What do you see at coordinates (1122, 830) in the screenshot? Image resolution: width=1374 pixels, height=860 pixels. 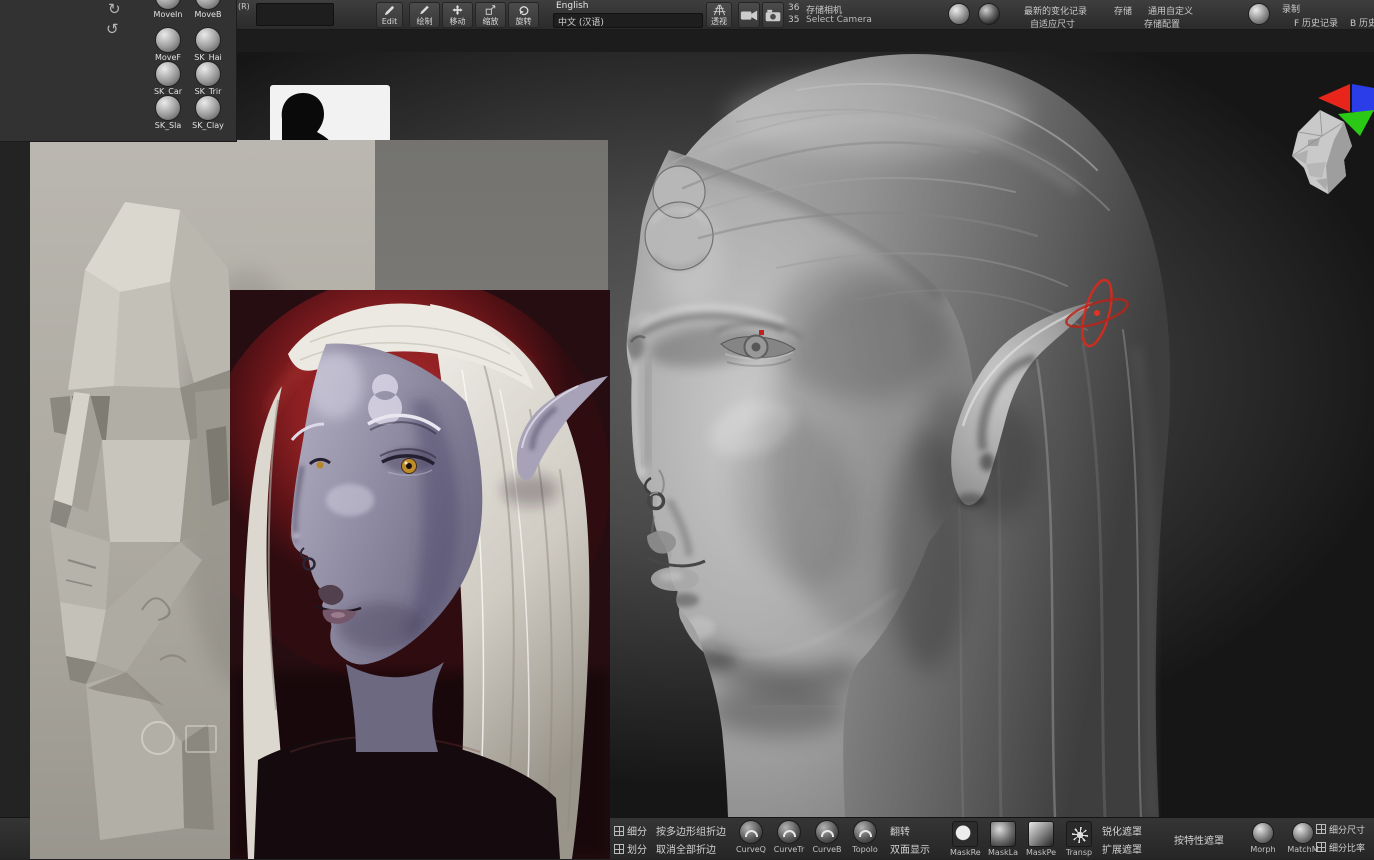 I see `sharpen-mask-button: 锐化遮罩` at bounding box center [1122, 830].